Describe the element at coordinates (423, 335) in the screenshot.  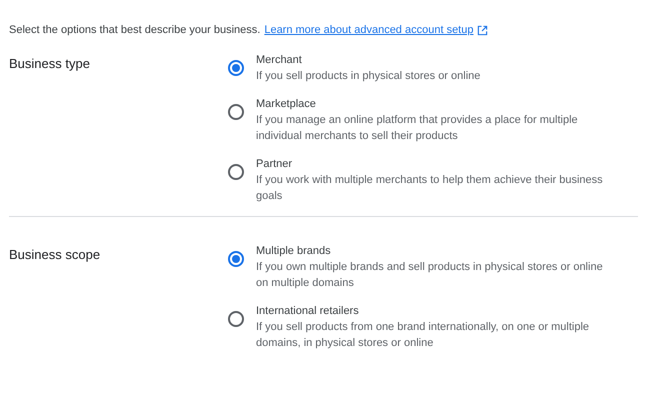
I see `option-description: If you sell products from one brand internationally, on one or multiple domains, in physical stores or online` at that location.